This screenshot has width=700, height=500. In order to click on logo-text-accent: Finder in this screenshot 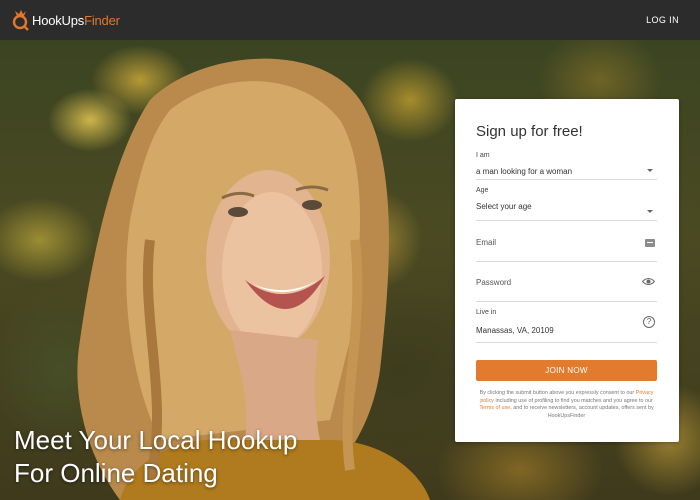, I will do `click(102, 20)`.